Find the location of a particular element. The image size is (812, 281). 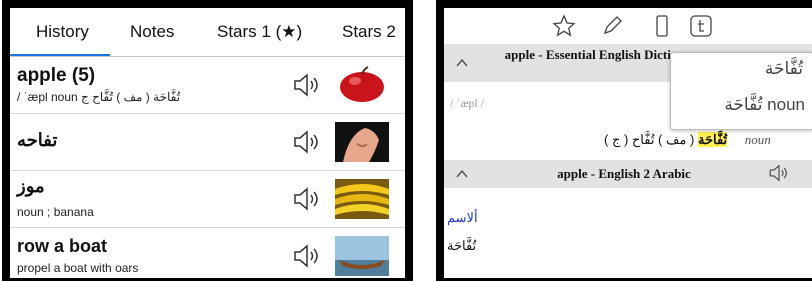

section-title: apple - English 2 Arabic is located at coordinates (624, 173).